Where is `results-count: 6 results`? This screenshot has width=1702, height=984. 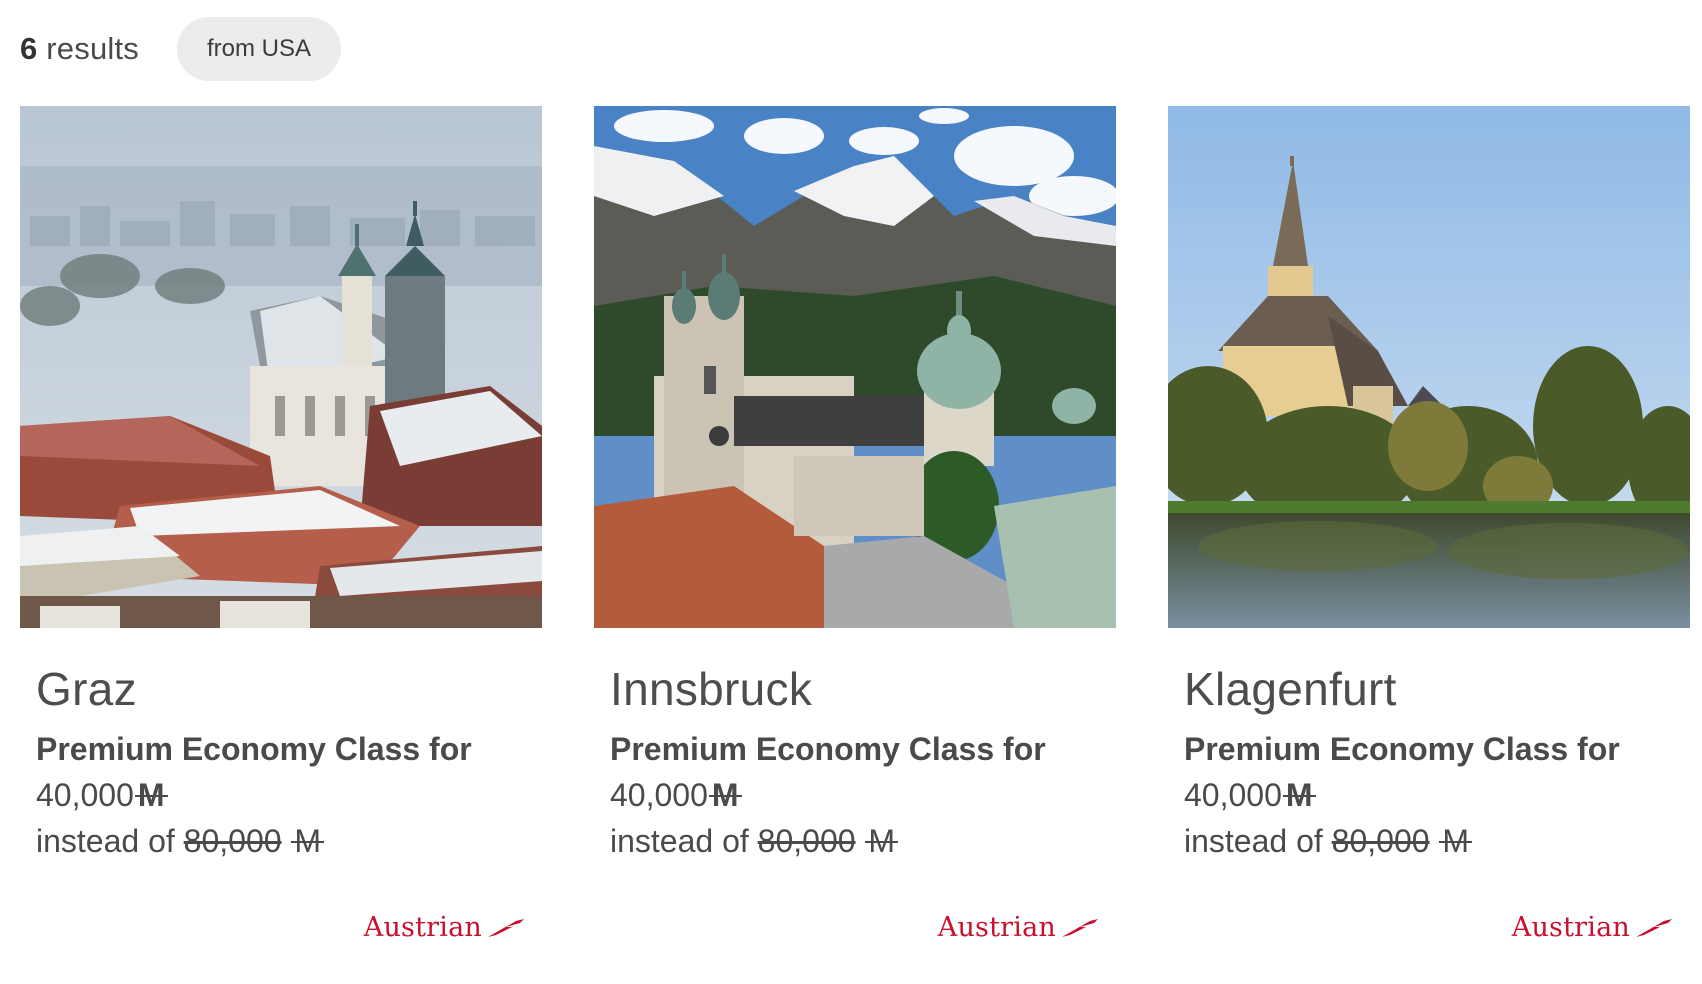
results-count: 6 results is located at coordinates (79, 48).